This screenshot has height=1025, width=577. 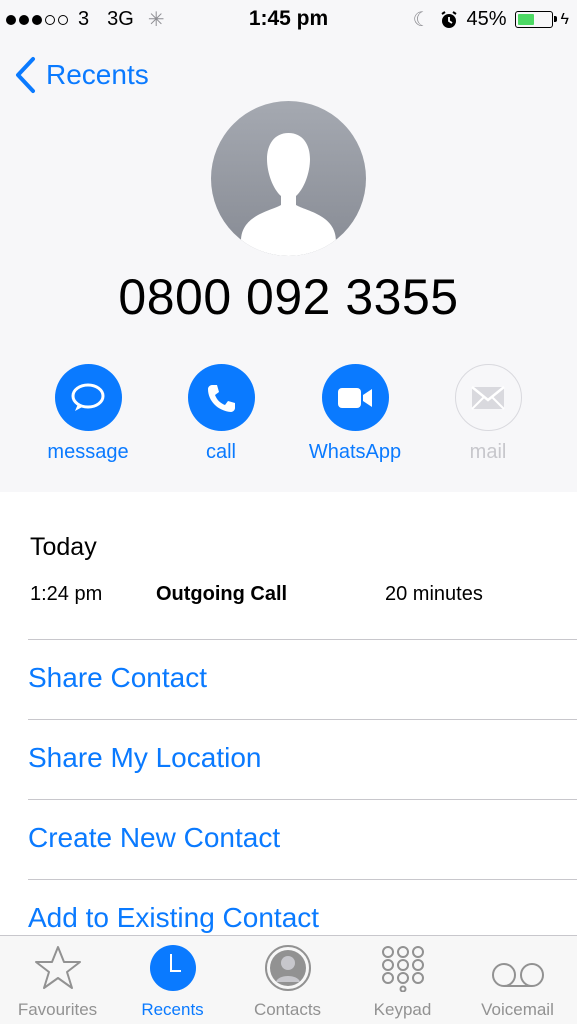 I want to click on whatsapp-action-circle, so click(x=355, y=397).